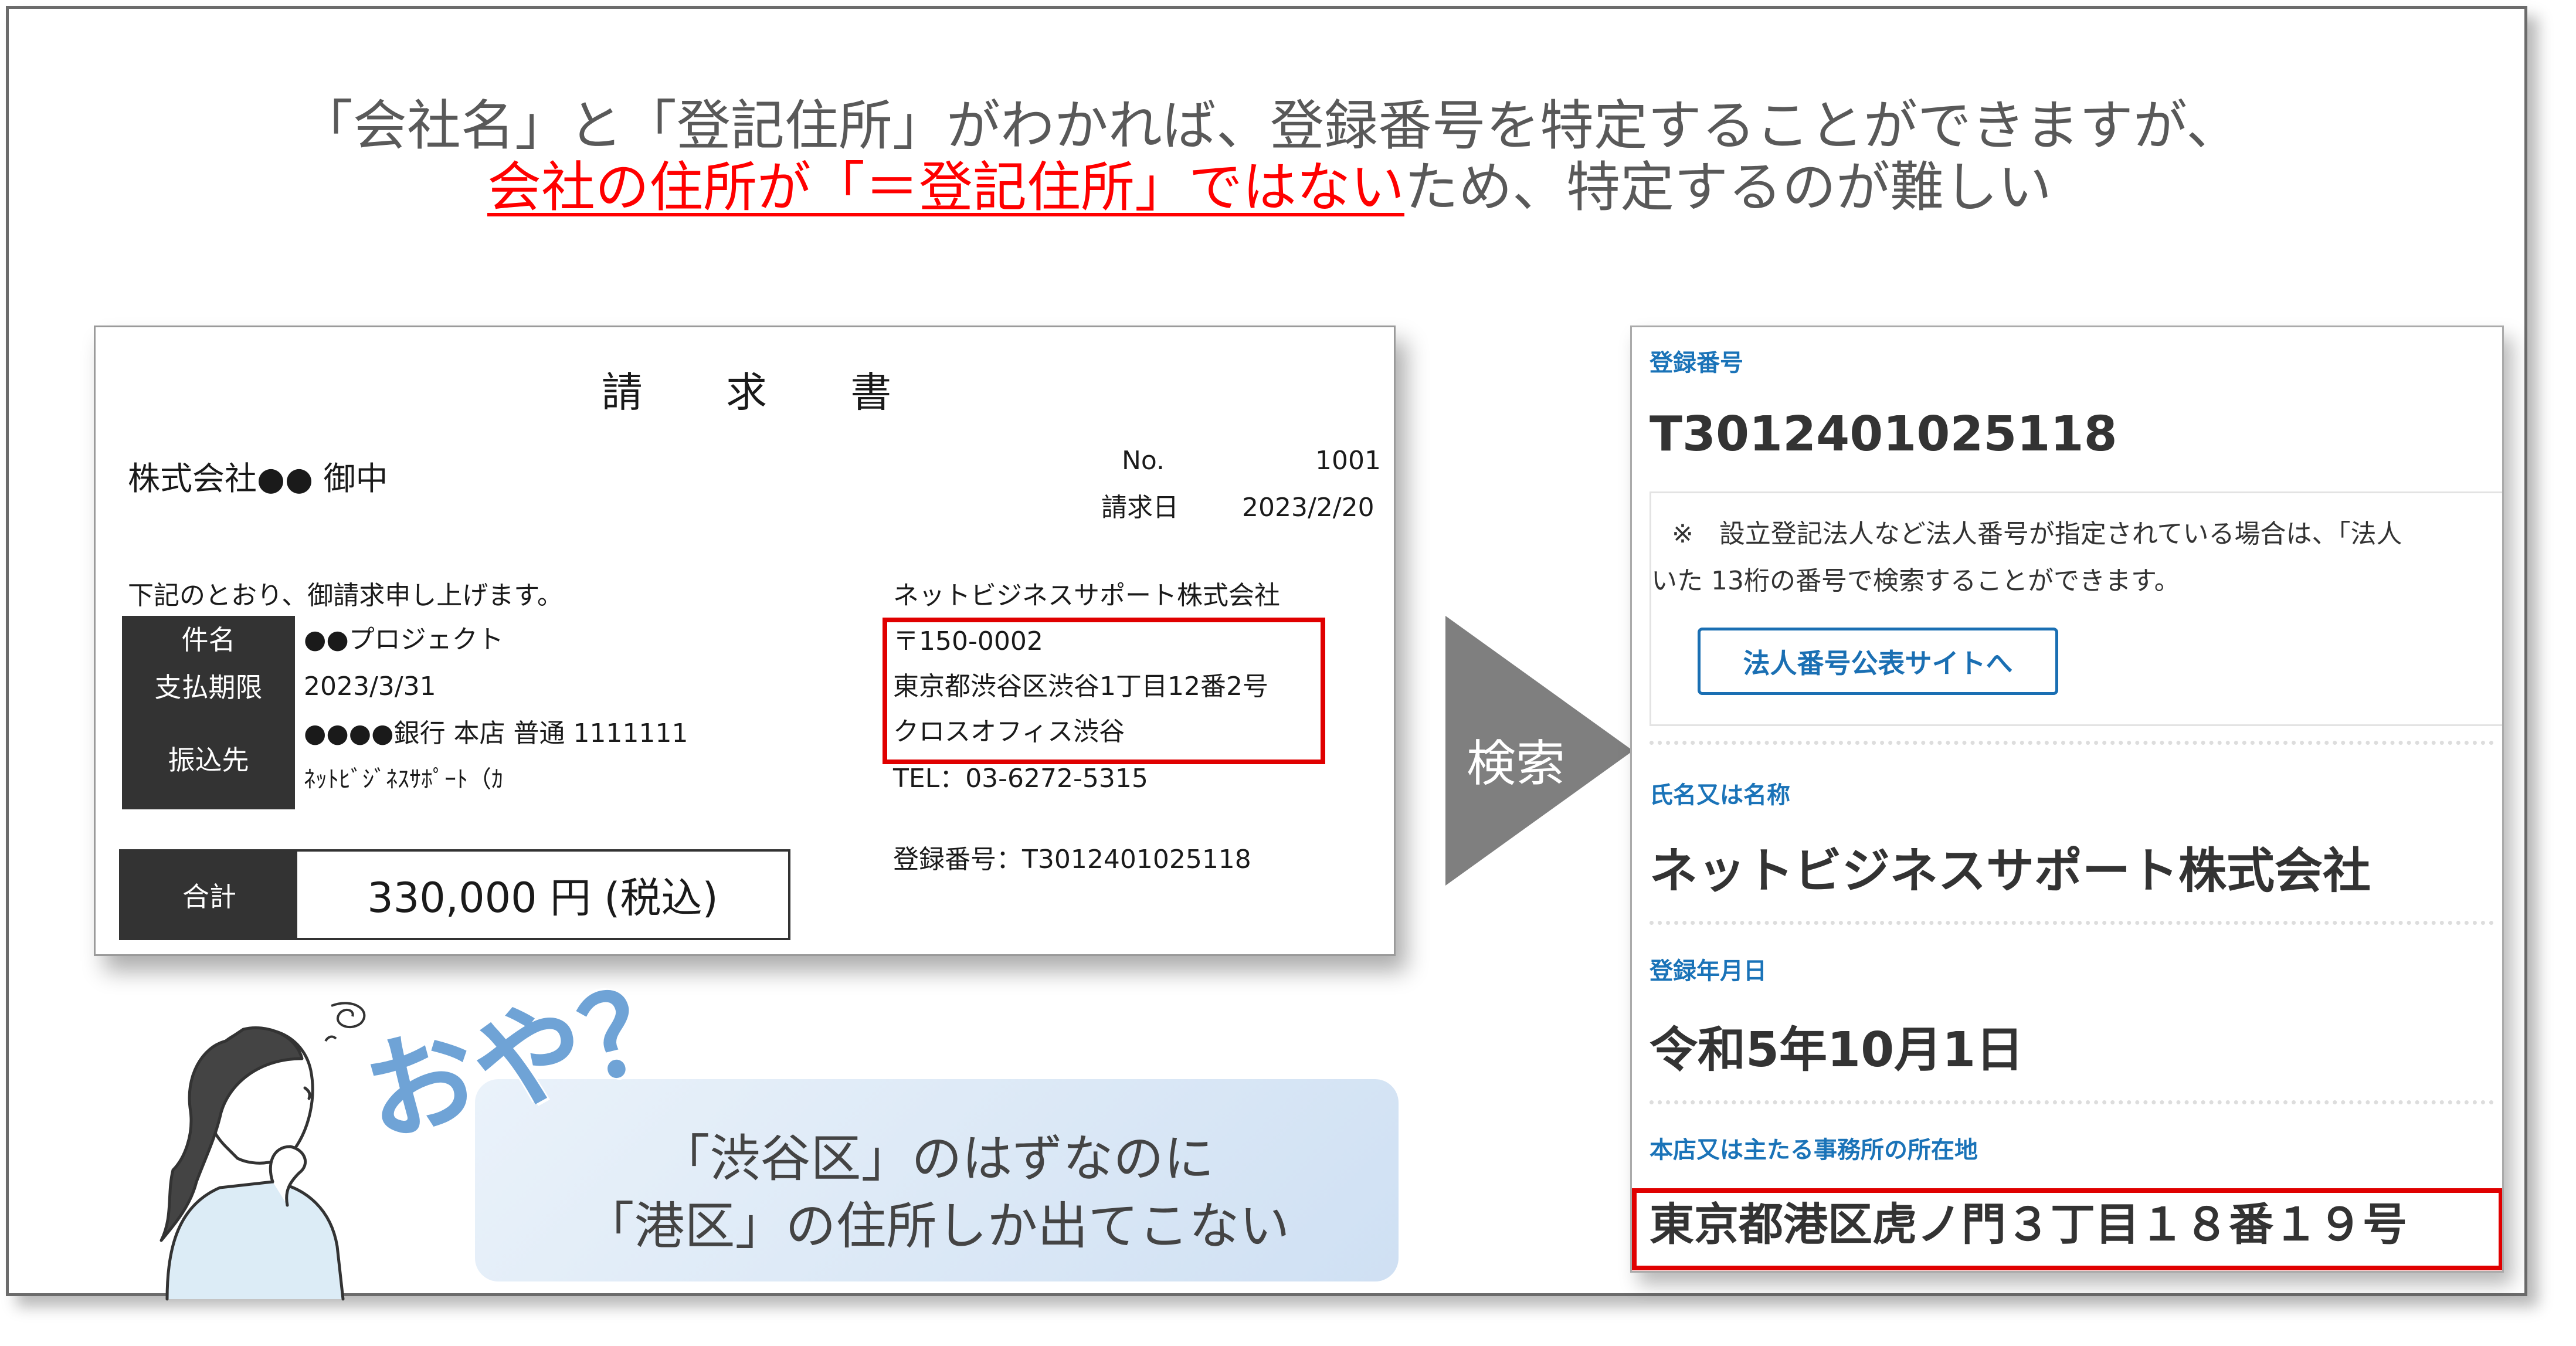 This screenshot has height=1346, width=2576. What do you see at coordinates (345, 596) in the screenshot?
I see `invoice-intro: 下記のとおり、御請求申し上げます。` at bounding box center [345, 596].